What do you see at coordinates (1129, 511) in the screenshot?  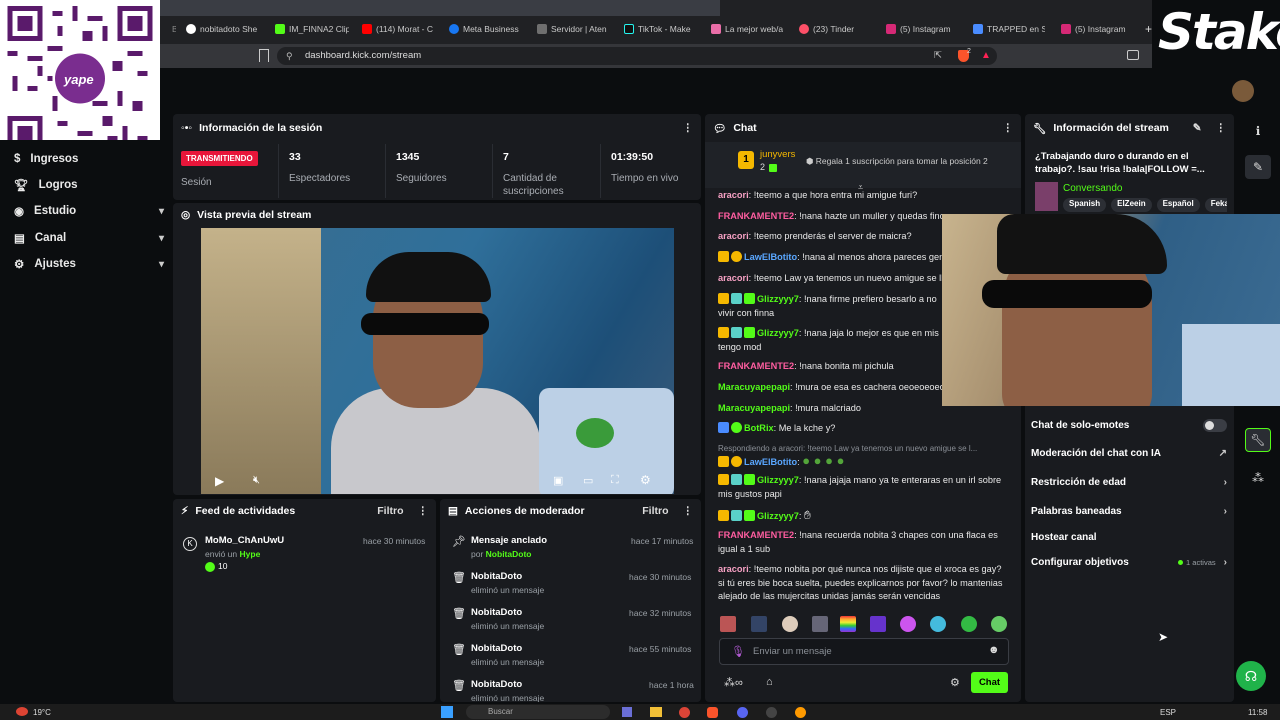 I see `setting-banned-words: Palabras baneadas ›` at bounding box center [1129, 511].